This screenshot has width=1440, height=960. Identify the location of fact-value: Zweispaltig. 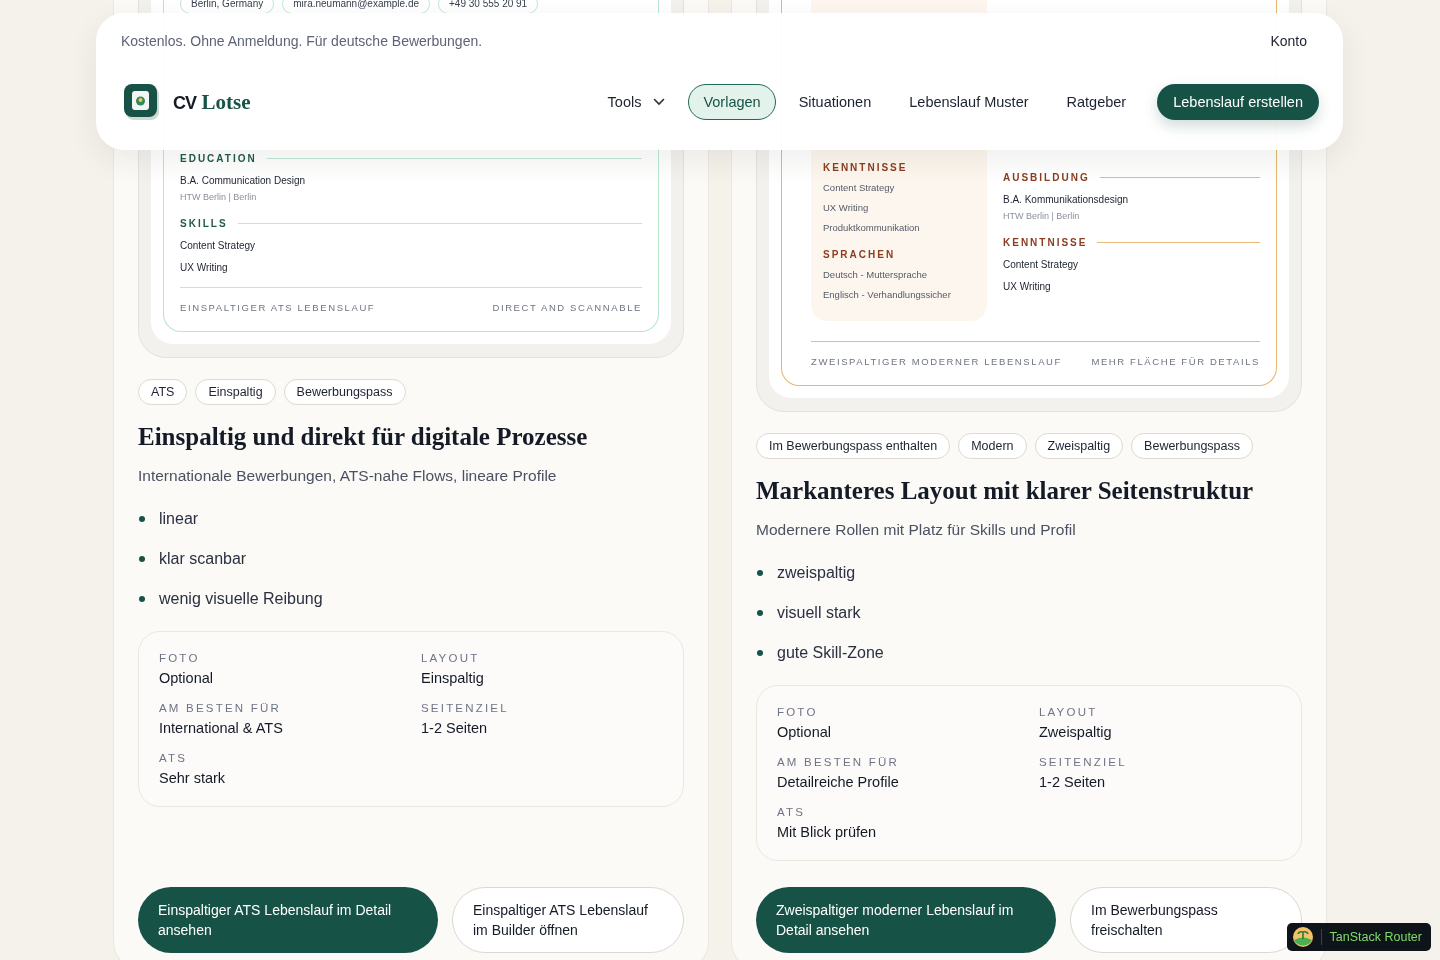
(1076, 732).